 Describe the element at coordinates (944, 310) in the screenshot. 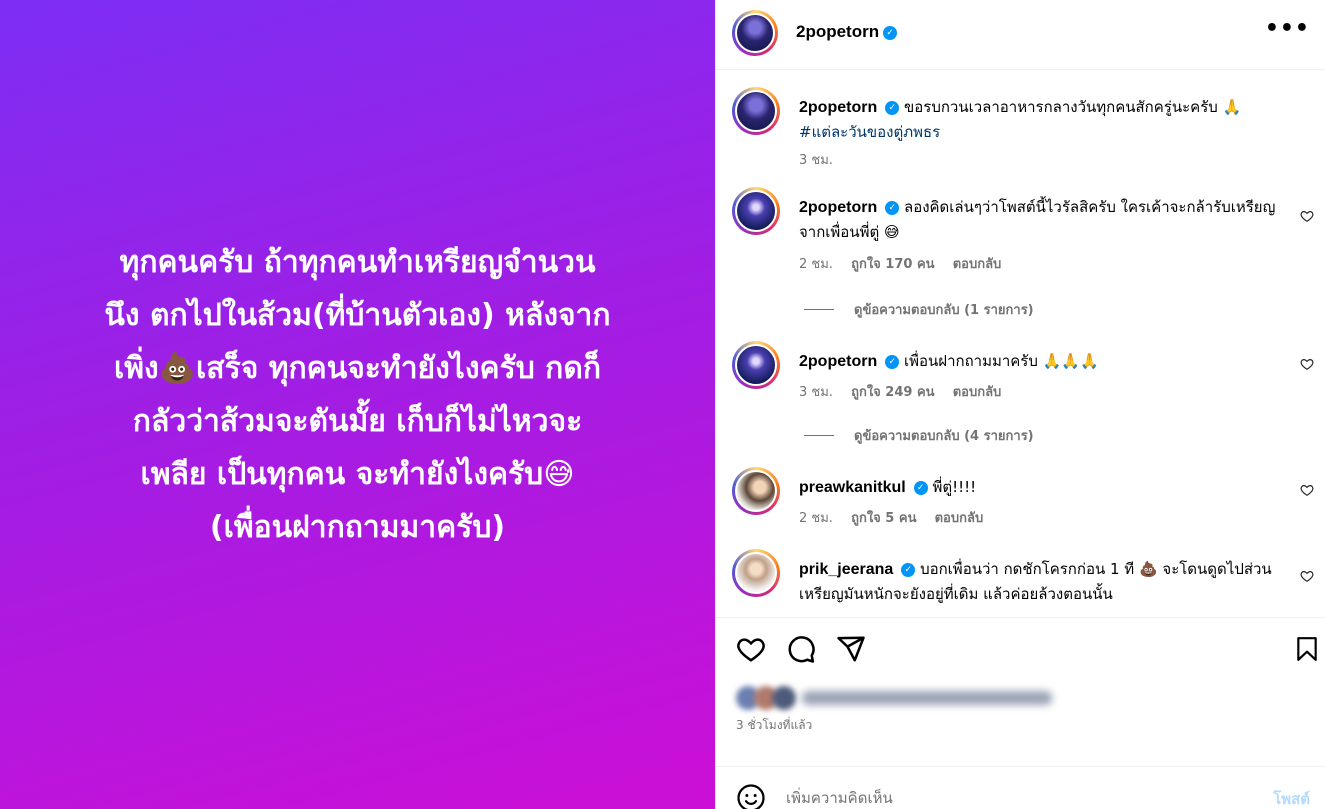

I see `view-replies-label: ดูข้อความตอบกลับ (1 รายการ)` at that location.